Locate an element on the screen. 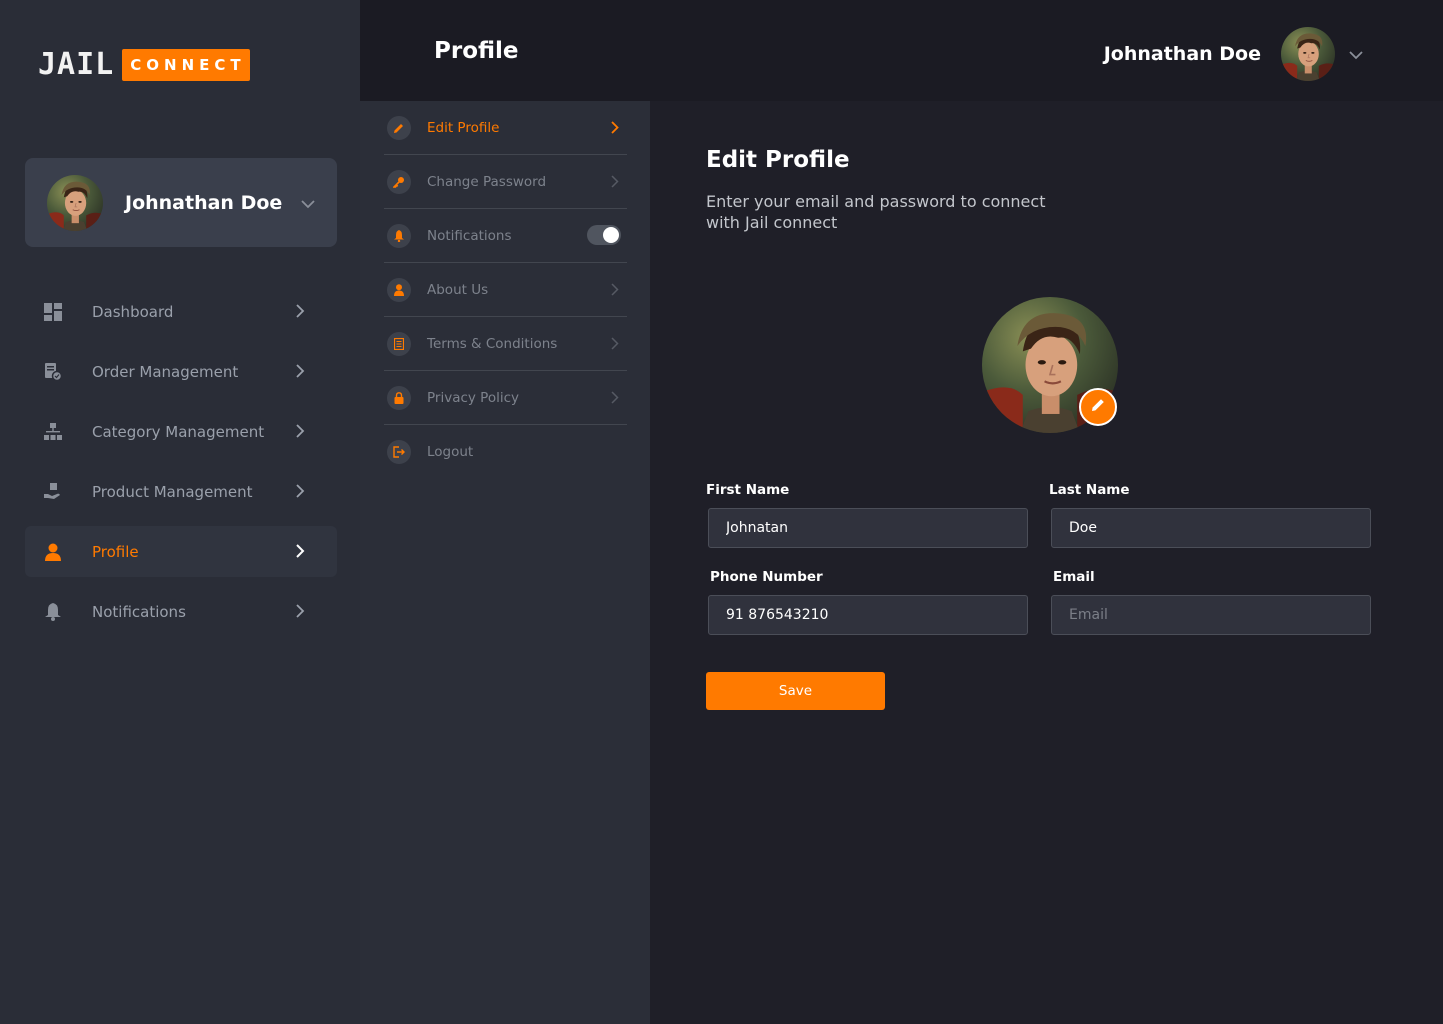 This screenshot has height=1024, width=1443. sidebar-item-label: Product Management is located at coordinates (172, 491).